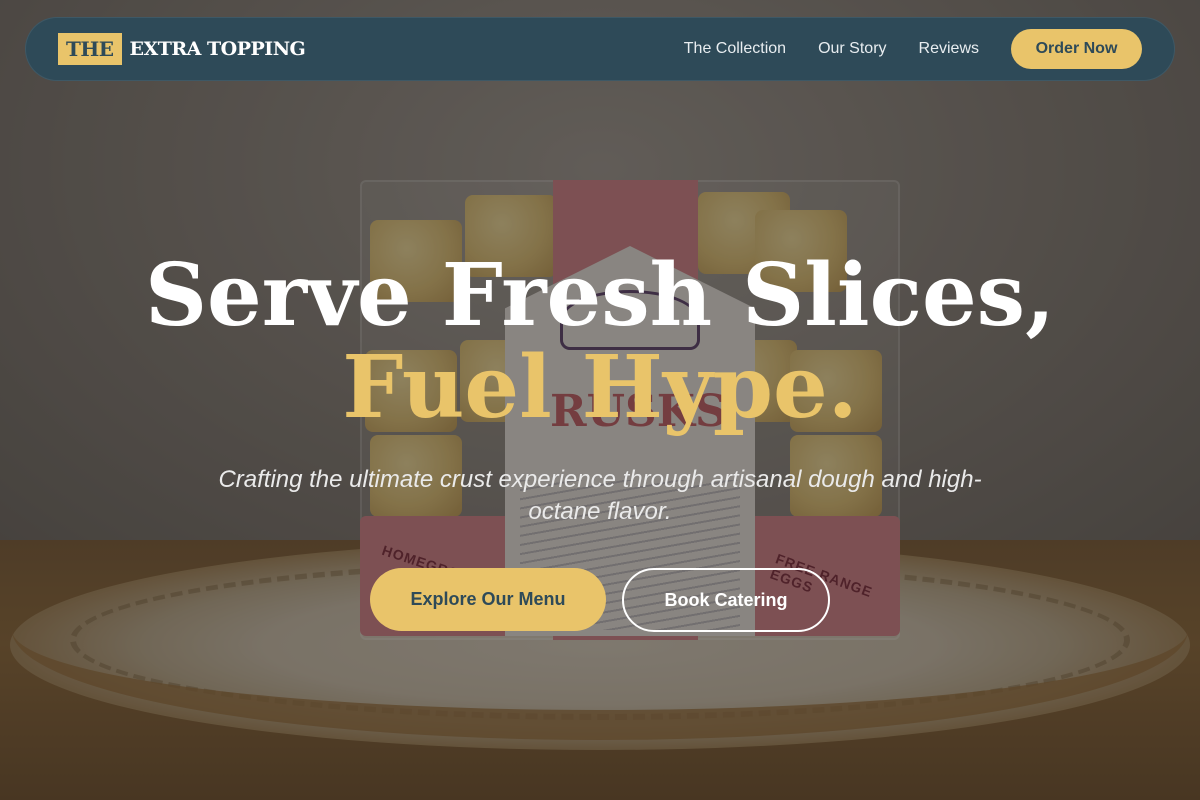 The width and height of the screenshot is (1200, 800). What do you see at coordinates (488, 599) in the screenshot?
I see `explore-menu-button: Explore Our Menu` at bounding box center [488, 599].